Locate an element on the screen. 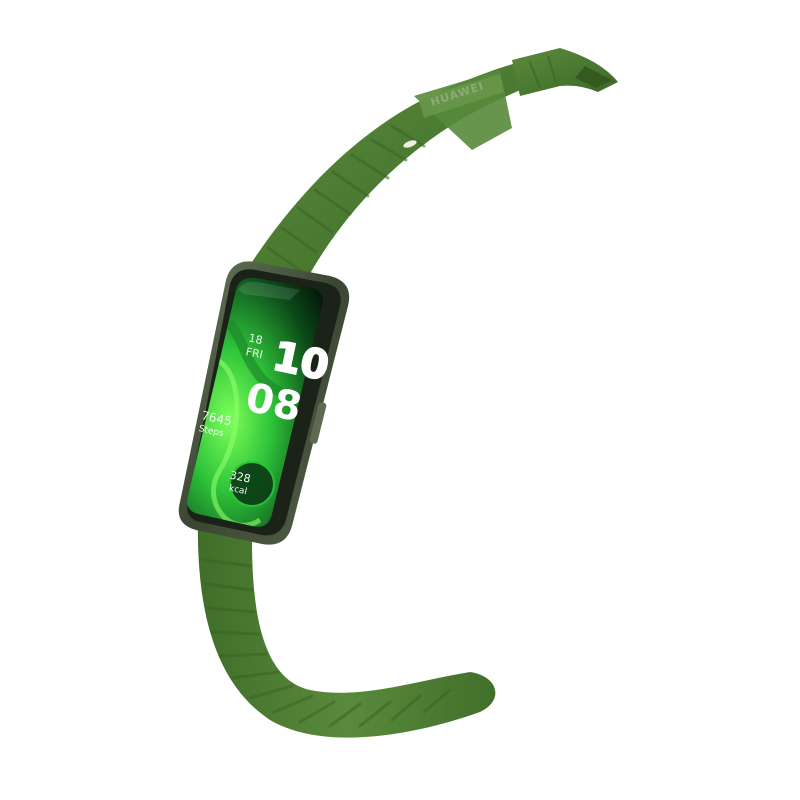 Image resolution: width=800 pixels, height=800 pixels. lower-strap is located at coordinates (346, 625).